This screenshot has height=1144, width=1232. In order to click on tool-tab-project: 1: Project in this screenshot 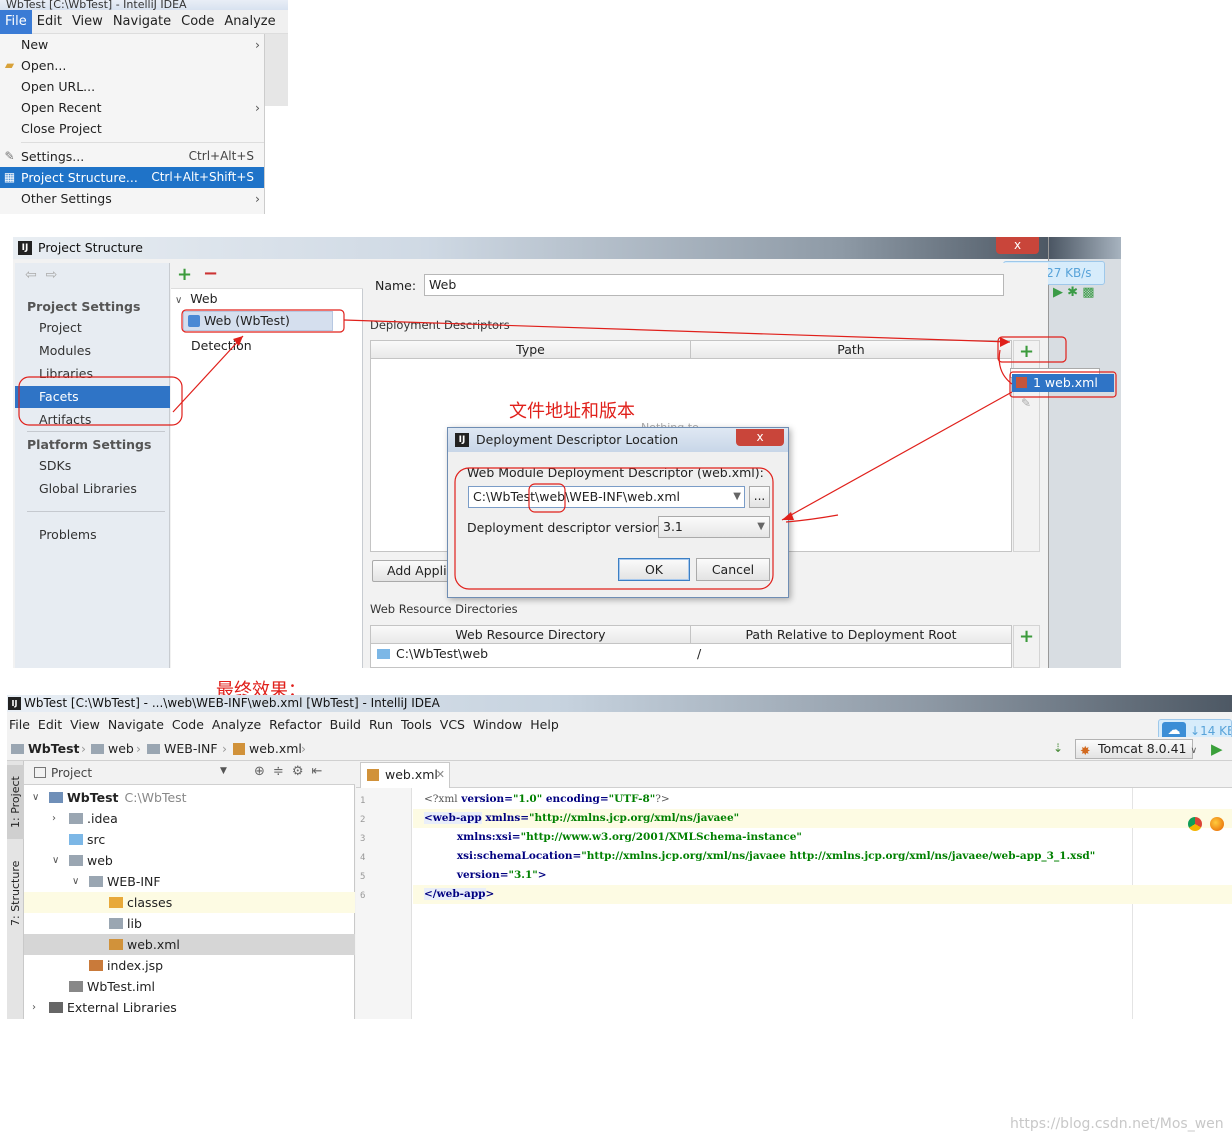, I will do `click(15, 802)`.